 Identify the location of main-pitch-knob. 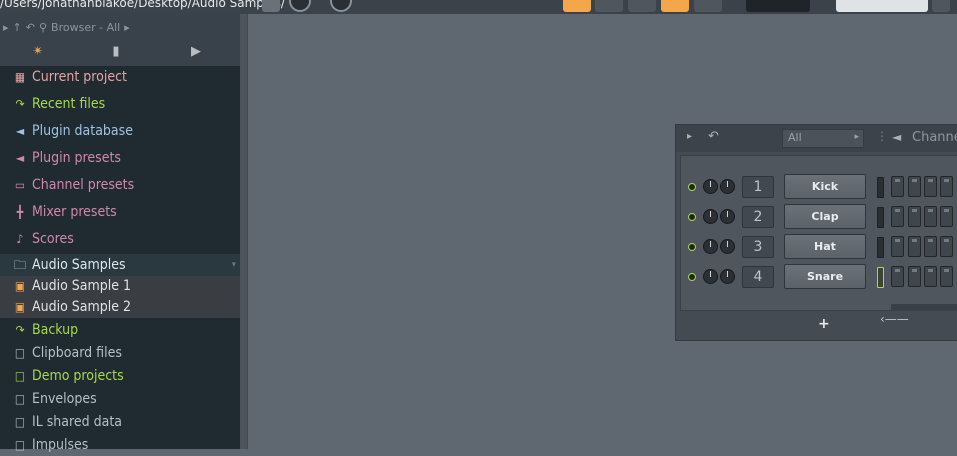
(341, 6).